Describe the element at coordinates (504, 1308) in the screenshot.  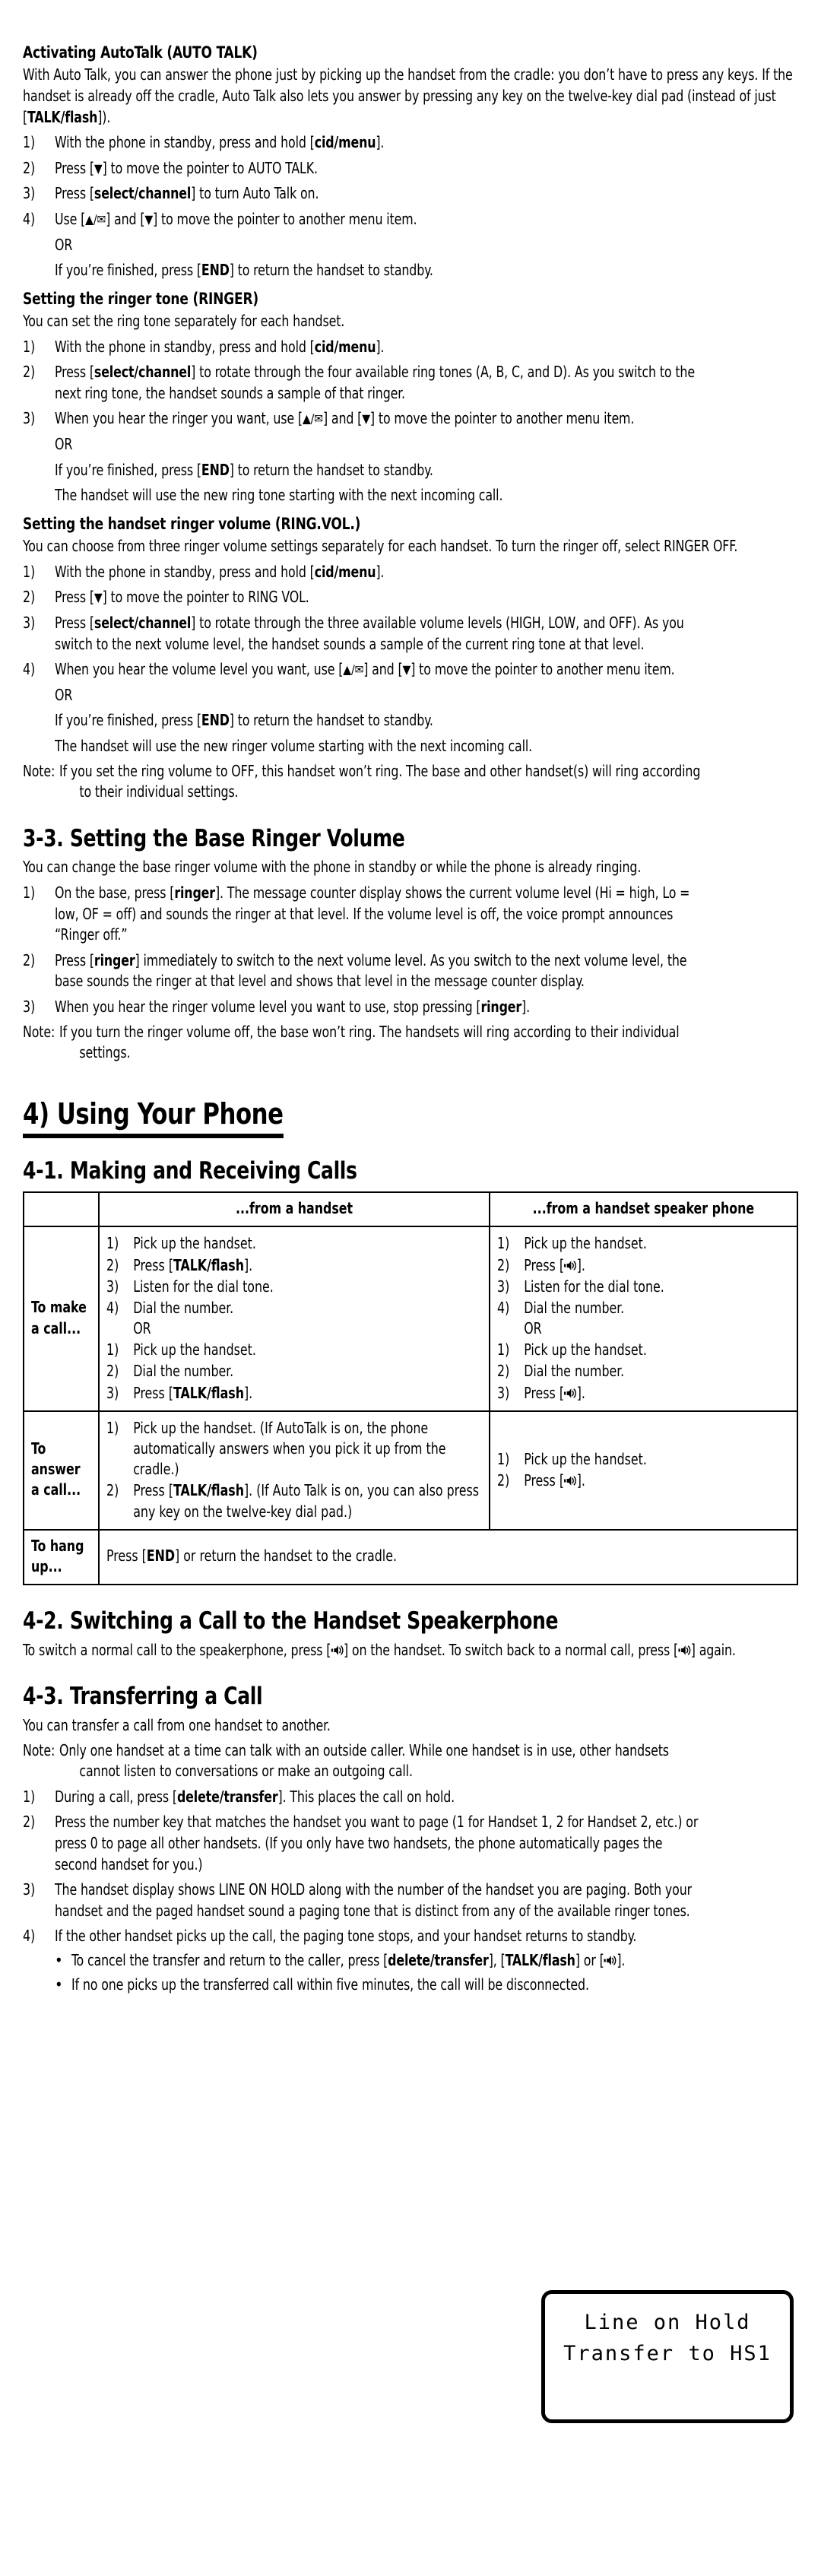
I see `table-step-number: 4)` at that location.